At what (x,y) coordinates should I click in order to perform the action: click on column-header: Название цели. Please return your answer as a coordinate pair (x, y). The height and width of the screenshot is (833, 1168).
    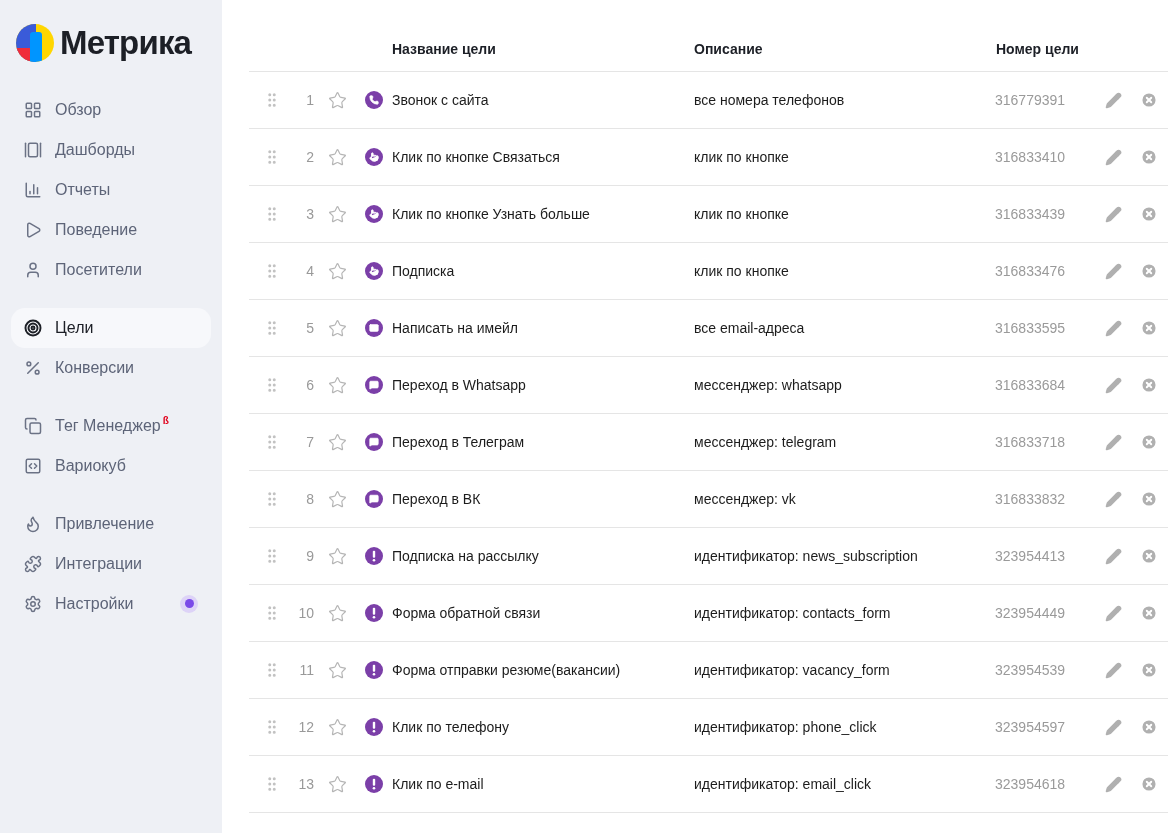
    Looking at the image, I should click on (444, 49).